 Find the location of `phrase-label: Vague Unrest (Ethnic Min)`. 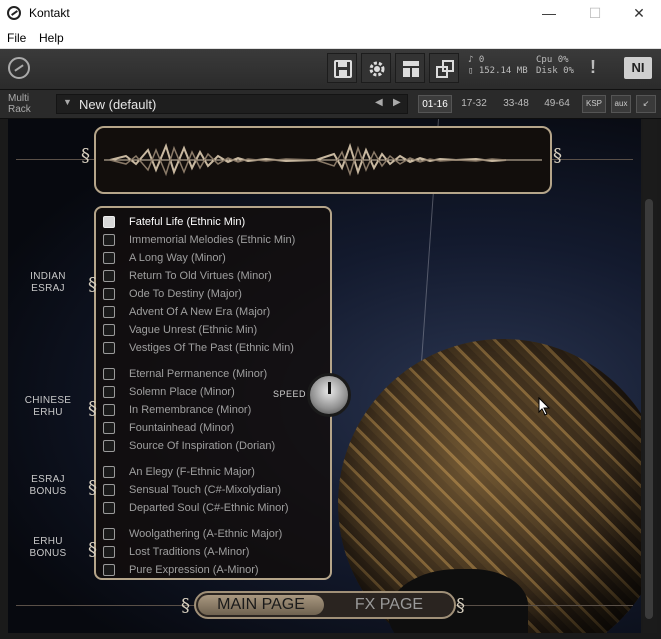

phrase-label: Vague Unrest (Ethnic Min) is located at coordinates (193, 330).